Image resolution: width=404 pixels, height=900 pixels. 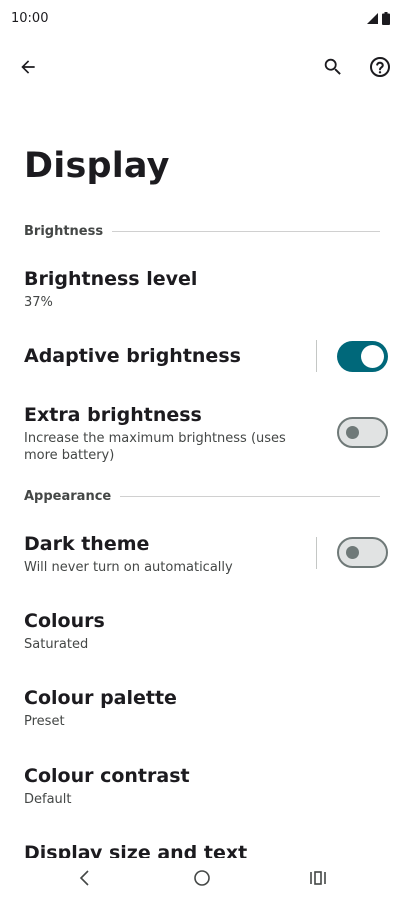 I want to click on status-icons, so click(x=378, y=18).